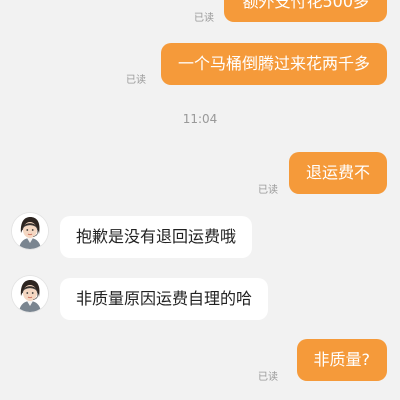 Image resolution: width=400 pixels, height=400 pixels. What do you see at coordinates (156, 237) in the screenshot?
I see `incoming-message: 抱歉是没有退回运费哦` at bounding box center [156, 237].